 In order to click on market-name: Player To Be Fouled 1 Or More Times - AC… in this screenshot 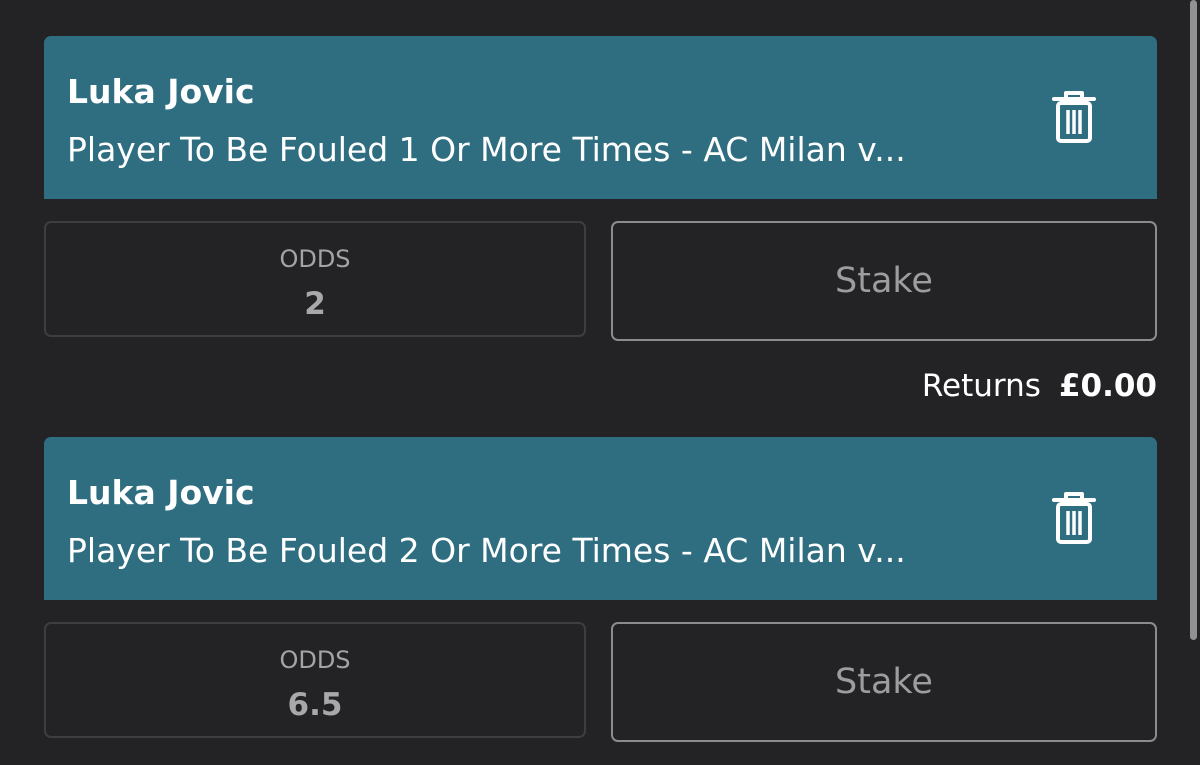, I will do `click(486, 149)`.